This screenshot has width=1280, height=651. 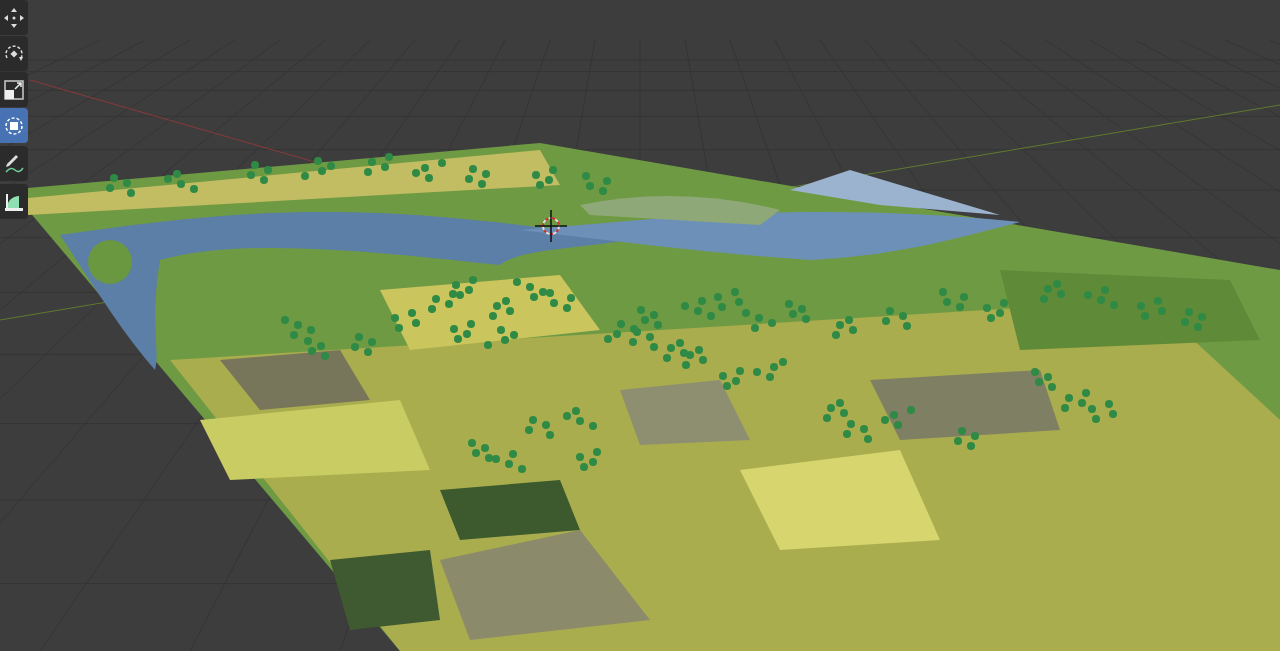 I want to click on annotate-tool-button, so click(x=14, y=163).